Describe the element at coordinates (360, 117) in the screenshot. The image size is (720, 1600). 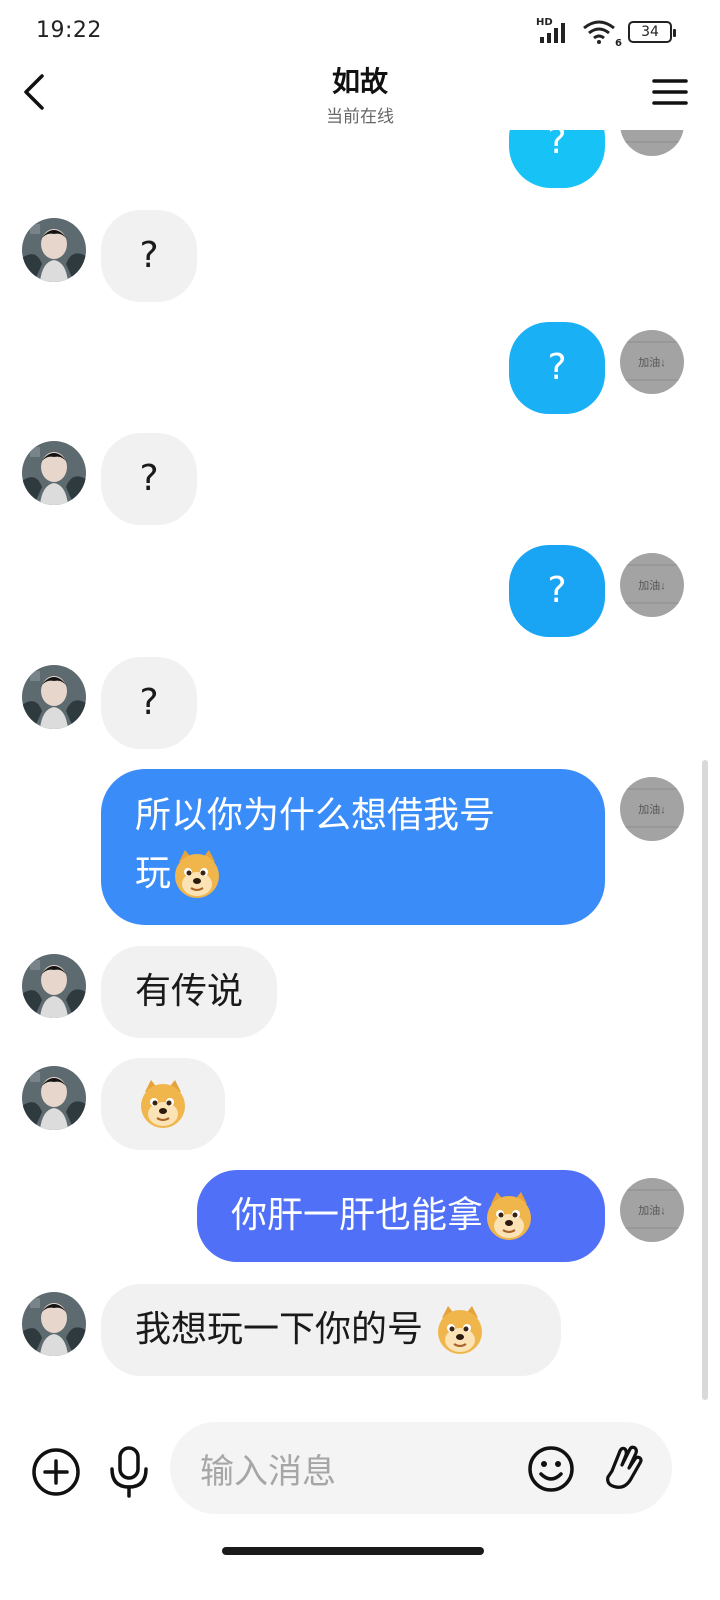
I see `online-status: 当前在线` at that location.